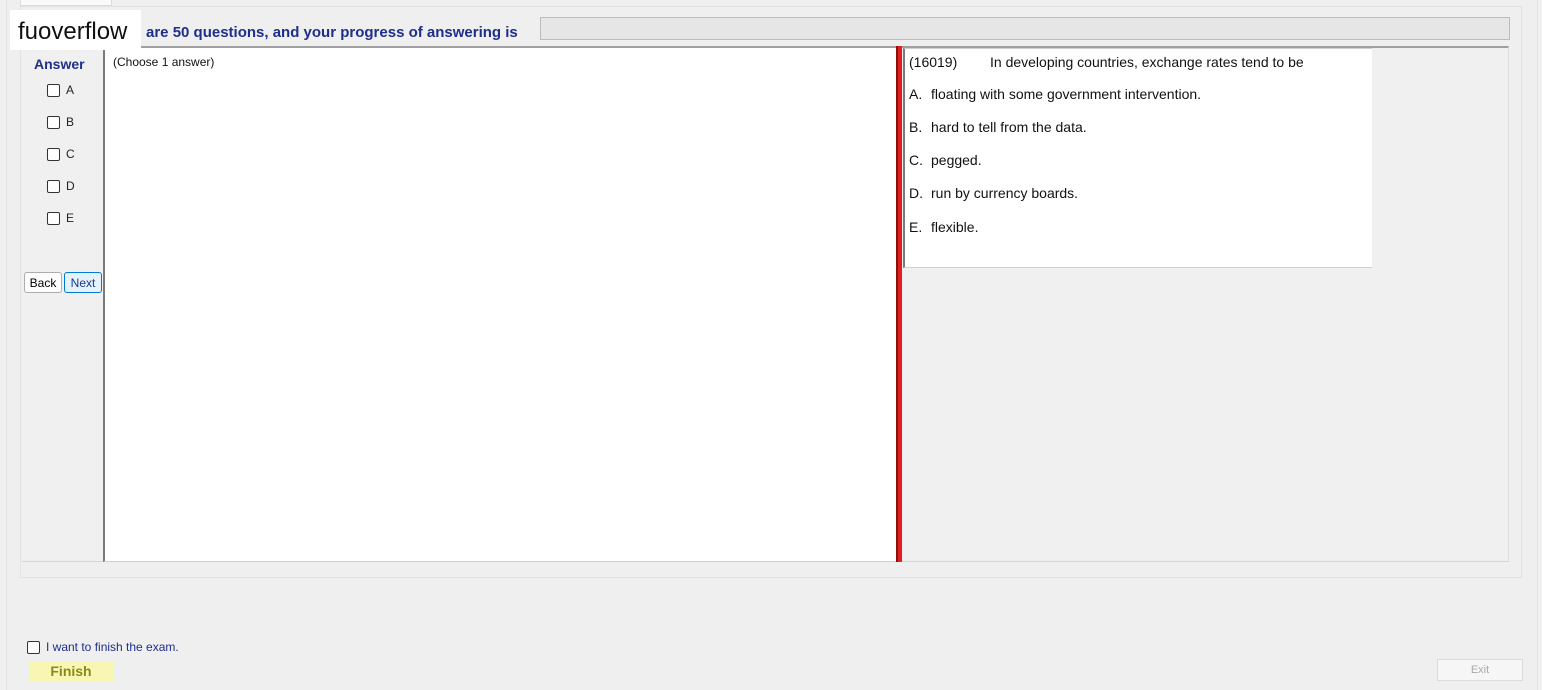 The image size is (1542, 690). Describe the element at coordinates (59, 64) in the screenshot. I see `answer-title: Answer` at that location.